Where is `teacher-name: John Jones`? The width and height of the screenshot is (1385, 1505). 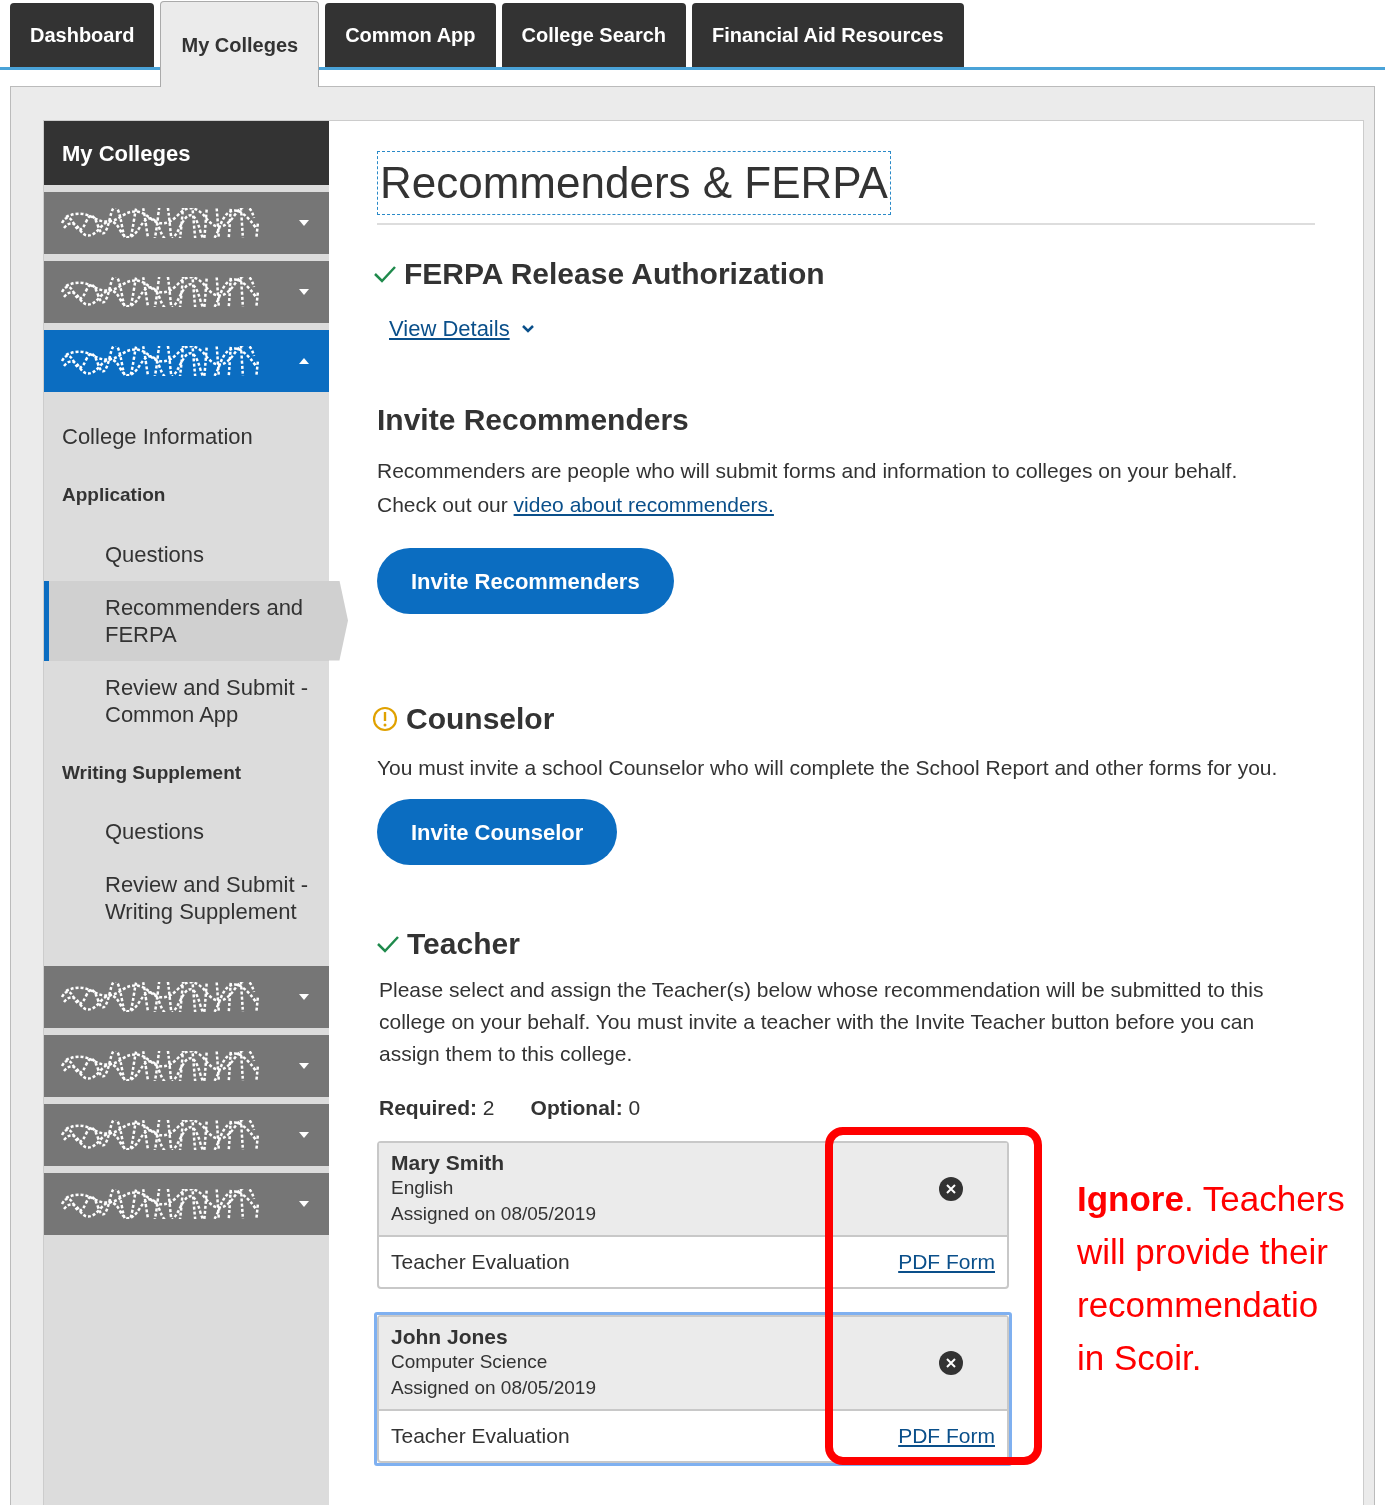 teacher-name: John Jones is located at coordinates (450, 1336).